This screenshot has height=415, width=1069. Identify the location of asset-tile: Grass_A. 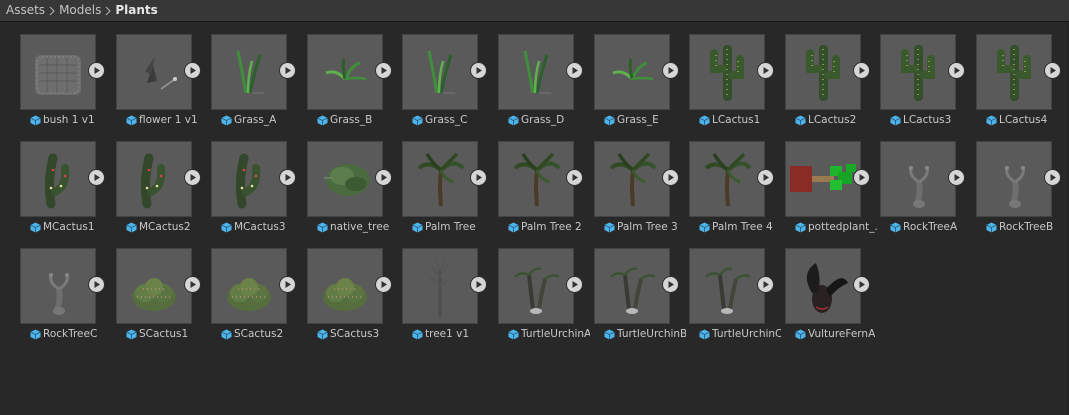
(256, 84).